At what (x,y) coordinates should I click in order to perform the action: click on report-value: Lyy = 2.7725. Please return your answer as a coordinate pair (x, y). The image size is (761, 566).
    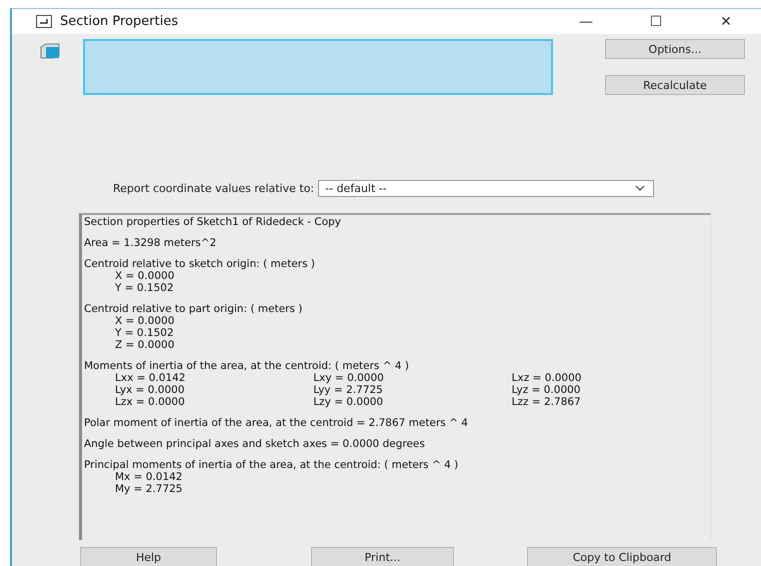
    Looking at the image, I should click on (348, 390).